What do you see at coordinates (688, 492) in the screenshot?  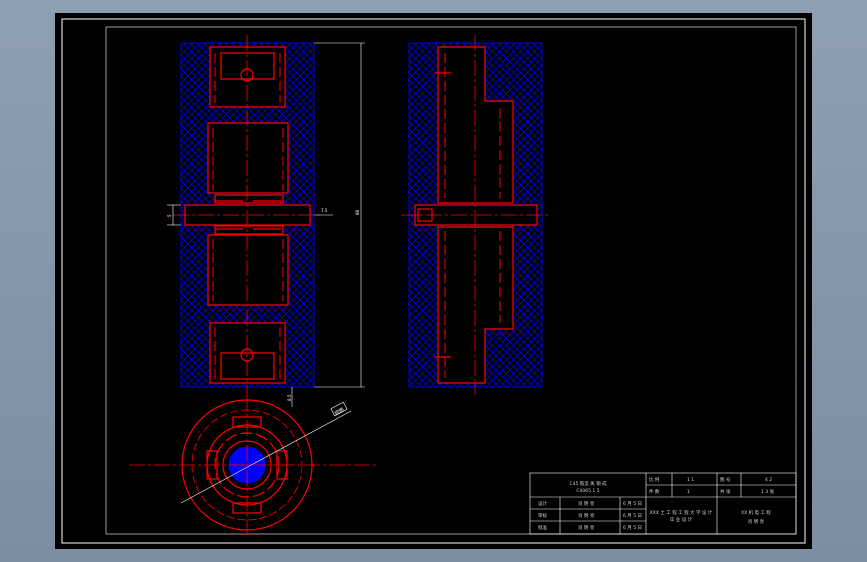 I see `tb-qty-value: 1` at bounding box center [688, 492].